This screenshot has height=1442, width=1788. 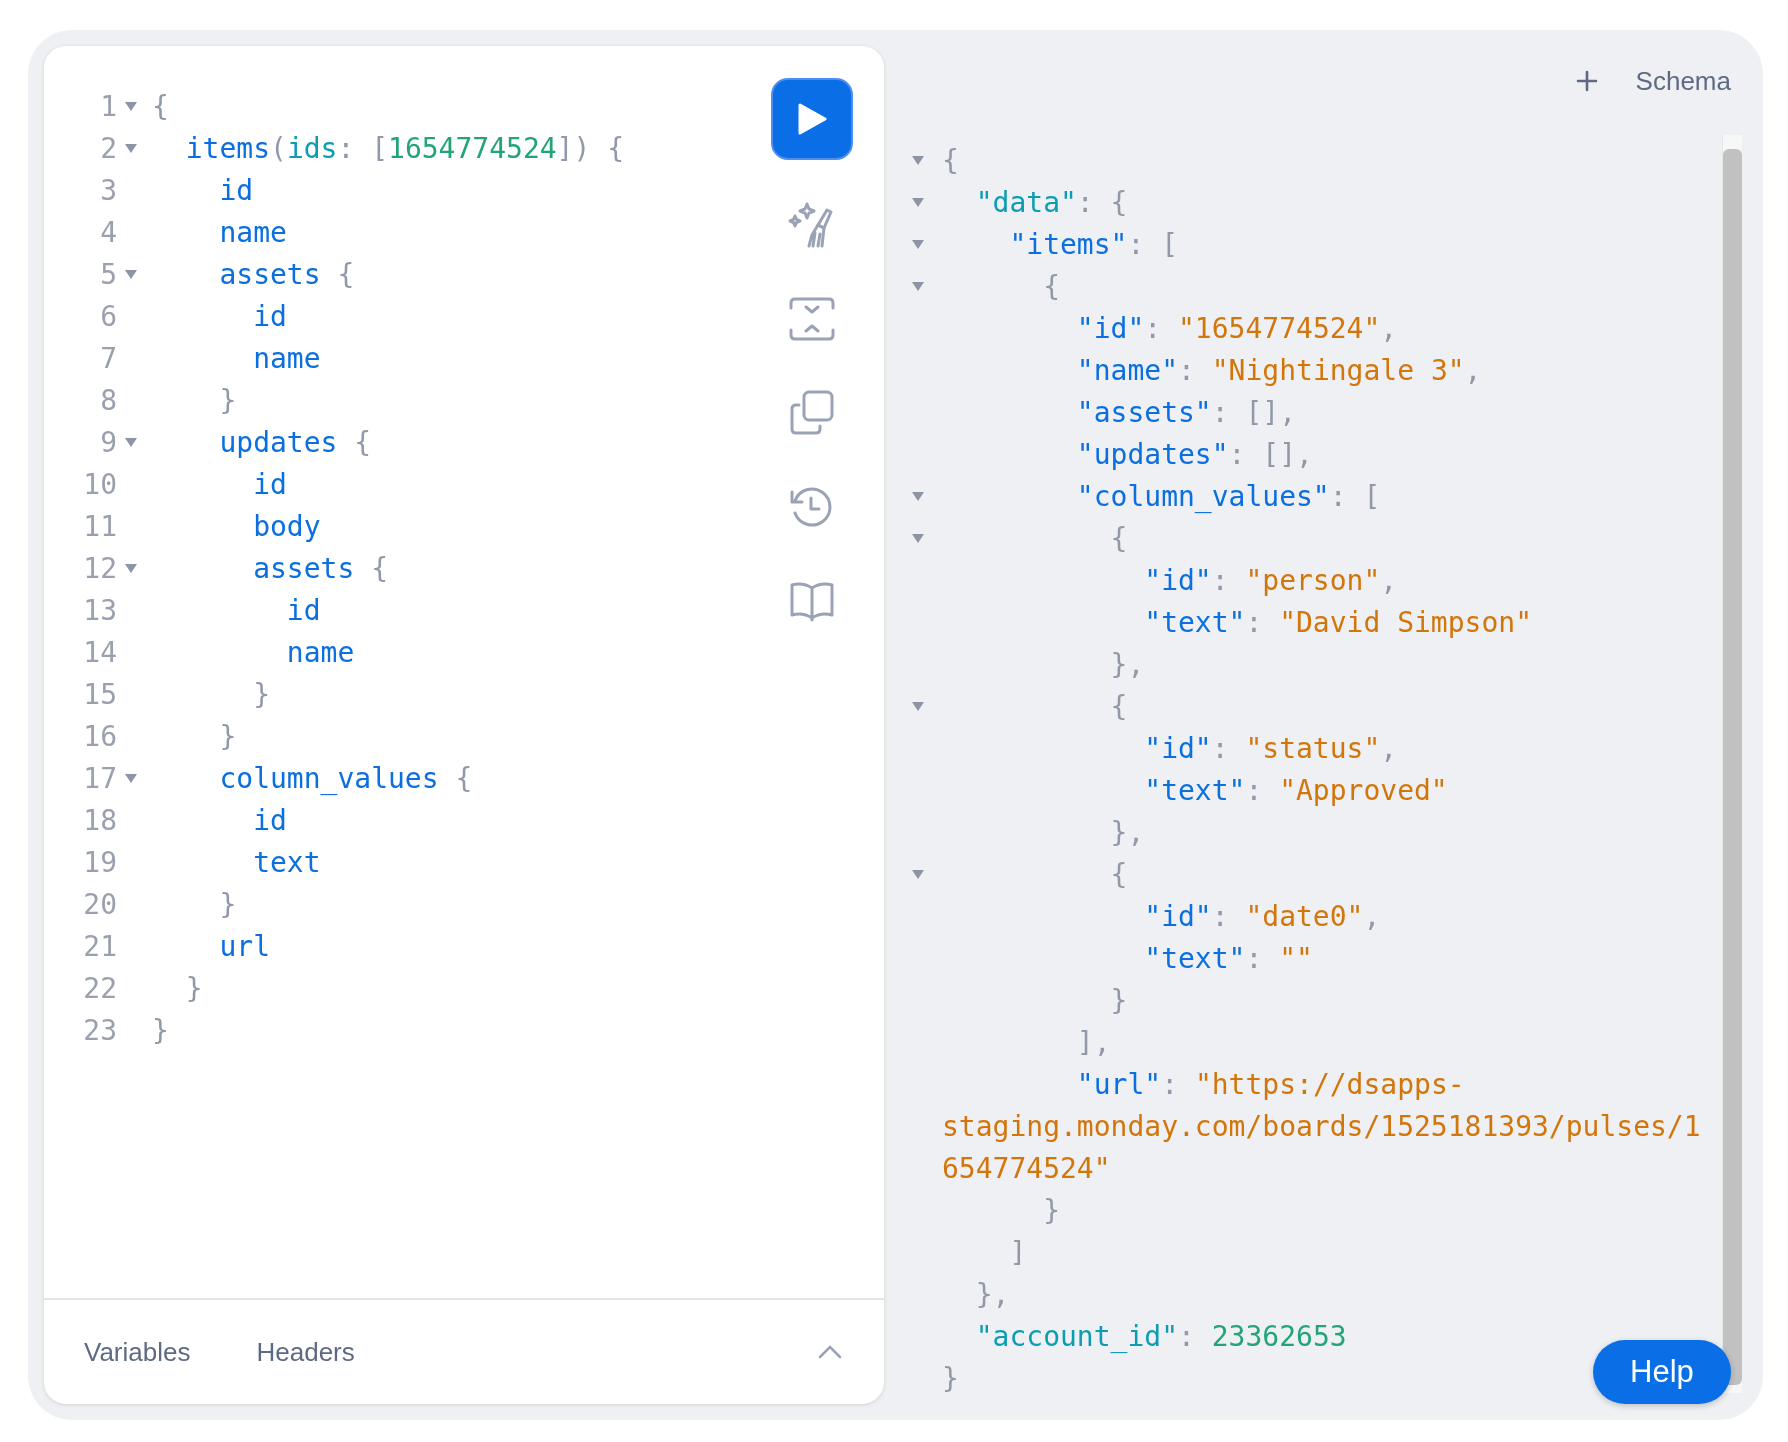 What do you see at coordinates (1586, 81) in the screenshot?
I see `plus-icon` at bounding box center [1586, 81].